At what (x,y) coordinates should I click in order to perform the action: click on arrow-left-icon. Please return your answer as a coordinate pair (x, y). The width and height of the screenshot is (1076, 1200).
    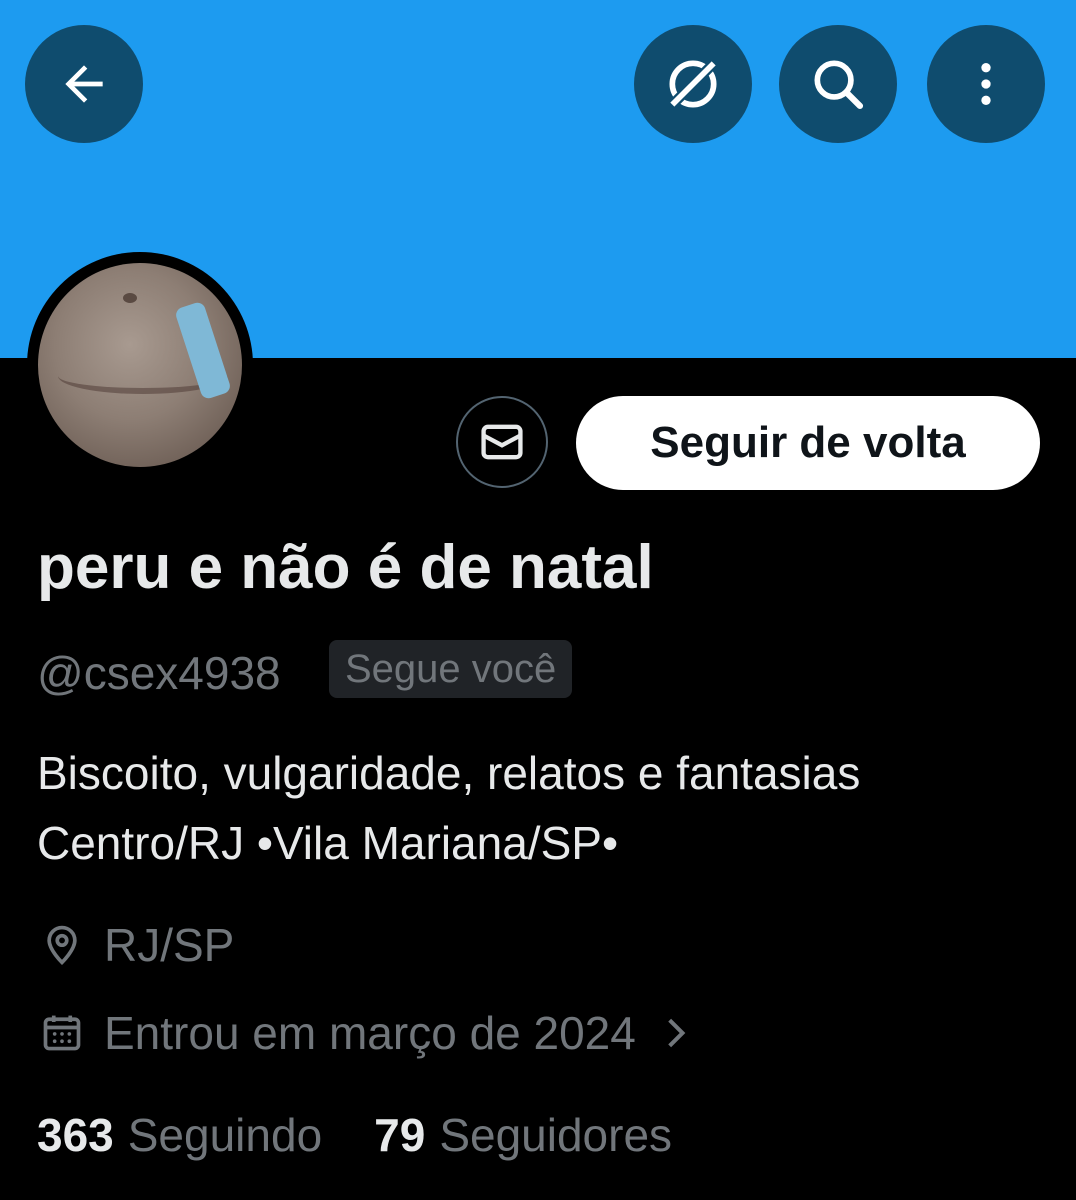
    Looking at the image, I should click on (84, 84).